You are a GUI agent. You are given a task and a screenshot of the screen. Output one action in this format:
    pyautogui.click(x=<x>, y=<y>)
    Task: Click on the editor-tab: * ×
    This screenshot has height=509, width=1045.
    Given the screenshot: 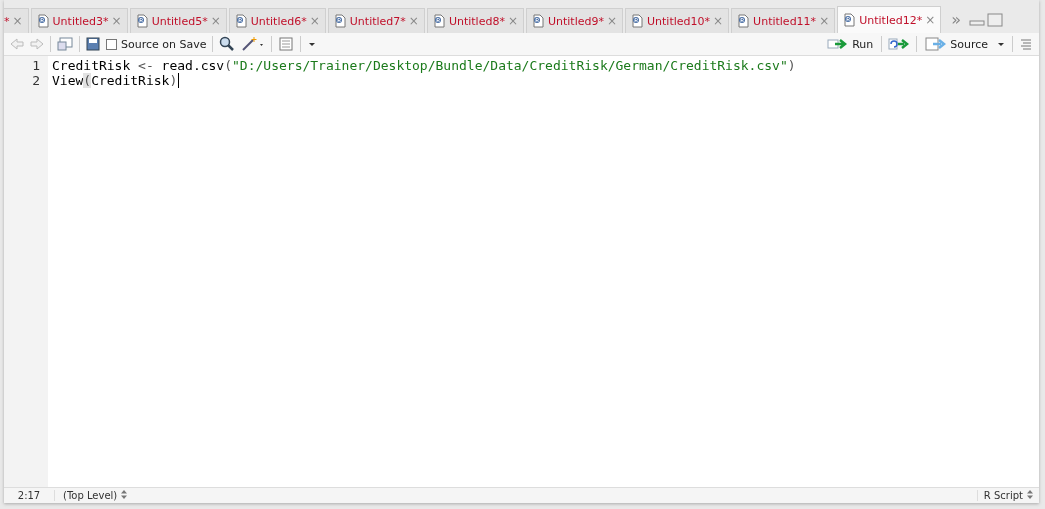 What is the action you would take?
    pyautogui.click(x=16, y=20)
    